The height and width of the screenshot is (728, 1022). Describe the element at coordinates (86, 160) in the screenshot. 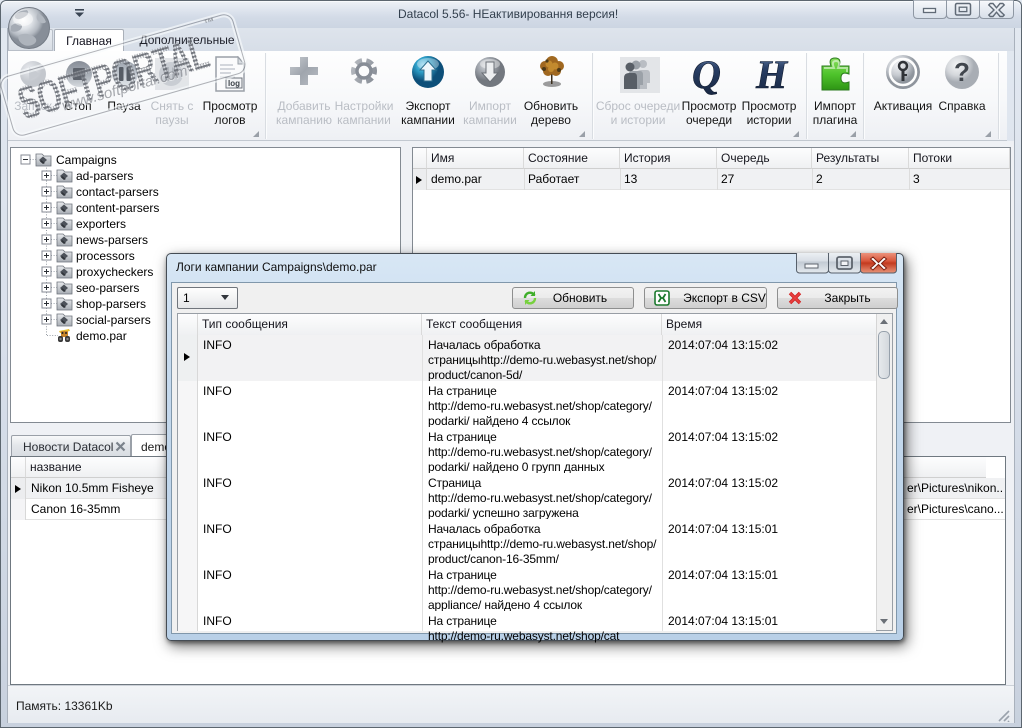

I see `svg-text: Campaigns` at that location.